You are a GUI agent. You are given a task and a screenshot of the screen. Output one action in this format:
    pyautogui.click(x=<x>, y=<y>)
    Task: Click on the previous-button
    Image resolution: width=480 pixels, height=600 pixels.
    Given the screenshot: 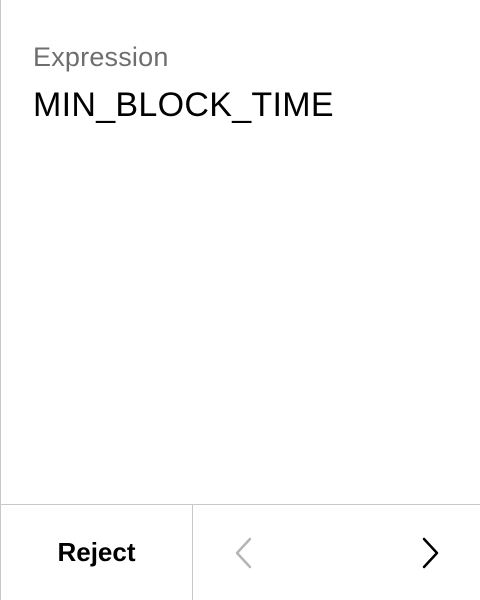 What is the action you would take?
    pyautogui.click(x=244, y=553)
    